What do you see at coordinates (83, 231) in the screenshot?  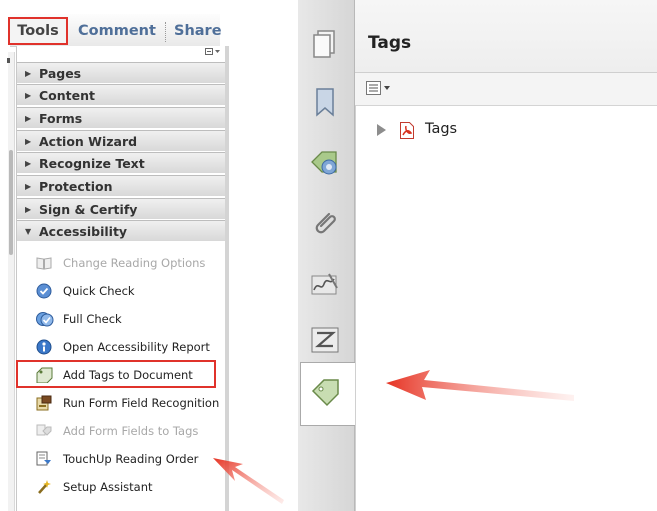 I see `section-label: Accessibility` at bounding box center [83, 231].